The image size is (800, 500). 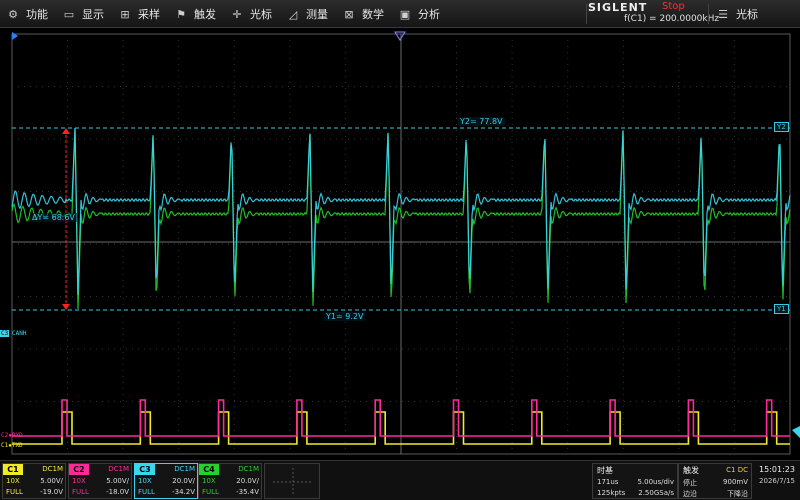 I want to click on cursor-softkey: ☰ 光标, so click(x=737, y=14).